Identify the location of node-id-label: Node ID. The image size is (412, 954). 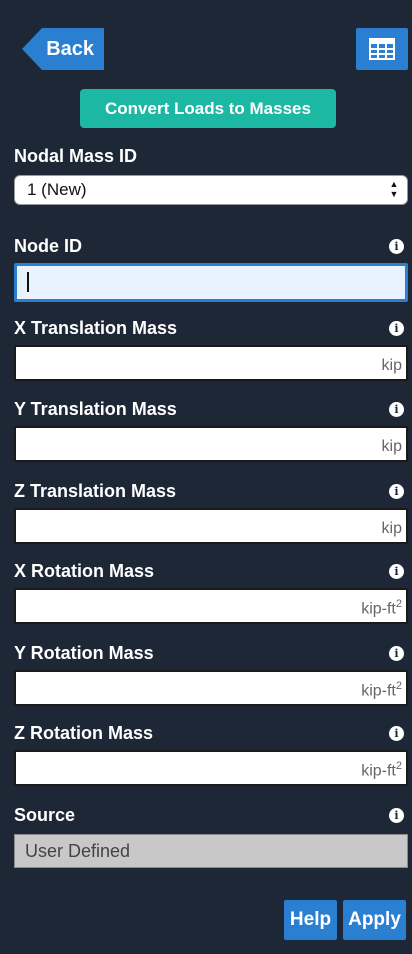
(48, 246).